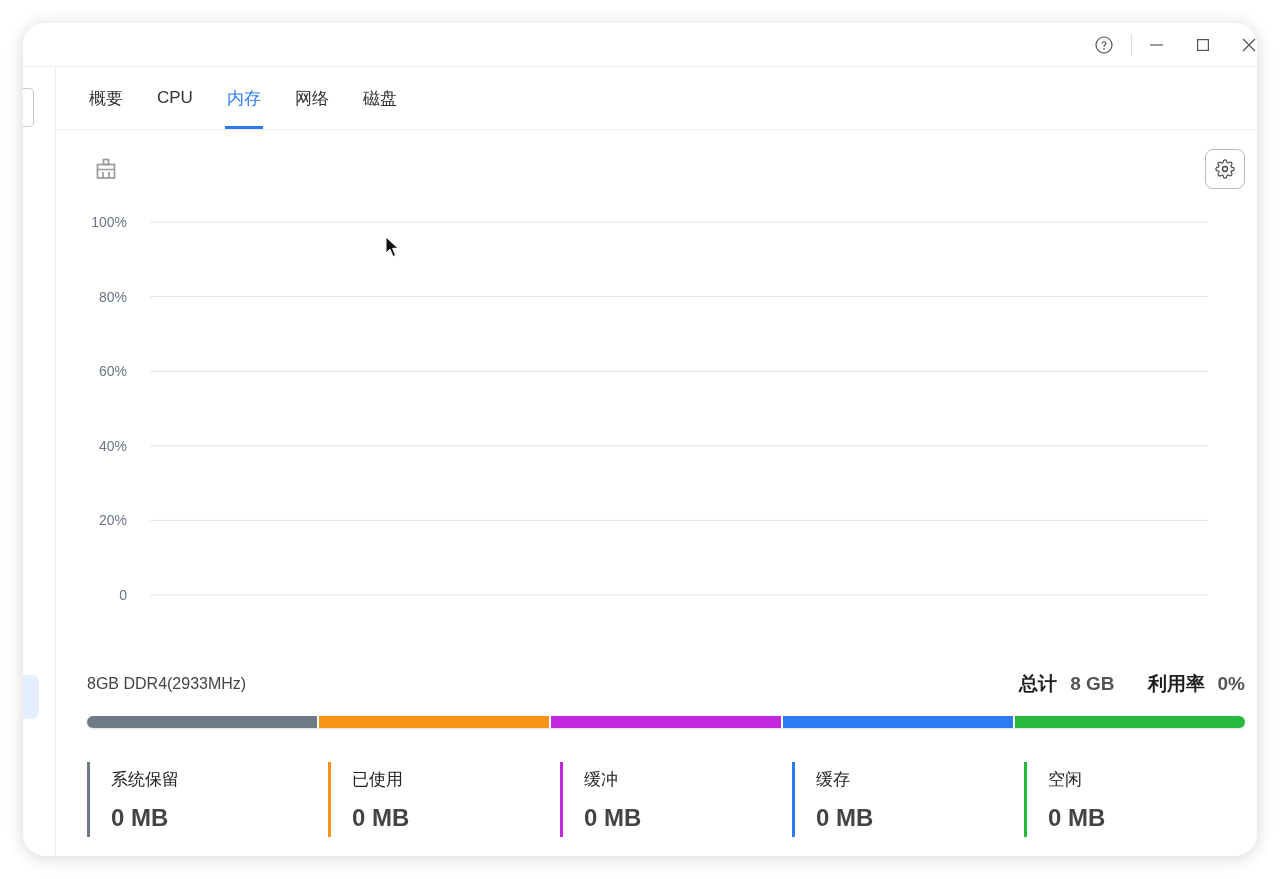 The width and height of the screenshot is (1280, 879). I want to click on settings-button, so click(1225, 169).